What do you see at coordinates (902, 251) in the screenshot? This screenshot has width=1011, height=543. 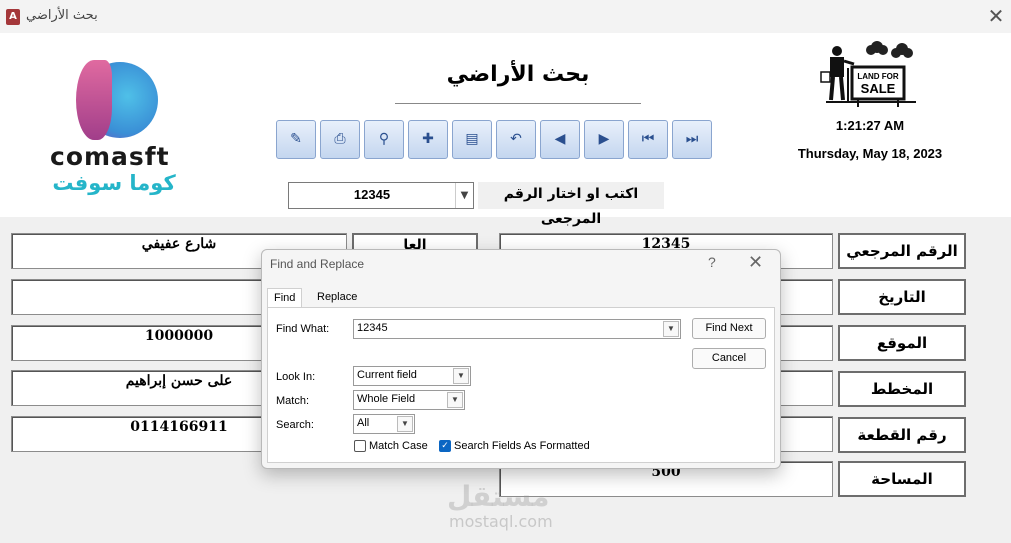 I see `ref-number-label: الرقم المرجعي` at bounding box center [902, 251].